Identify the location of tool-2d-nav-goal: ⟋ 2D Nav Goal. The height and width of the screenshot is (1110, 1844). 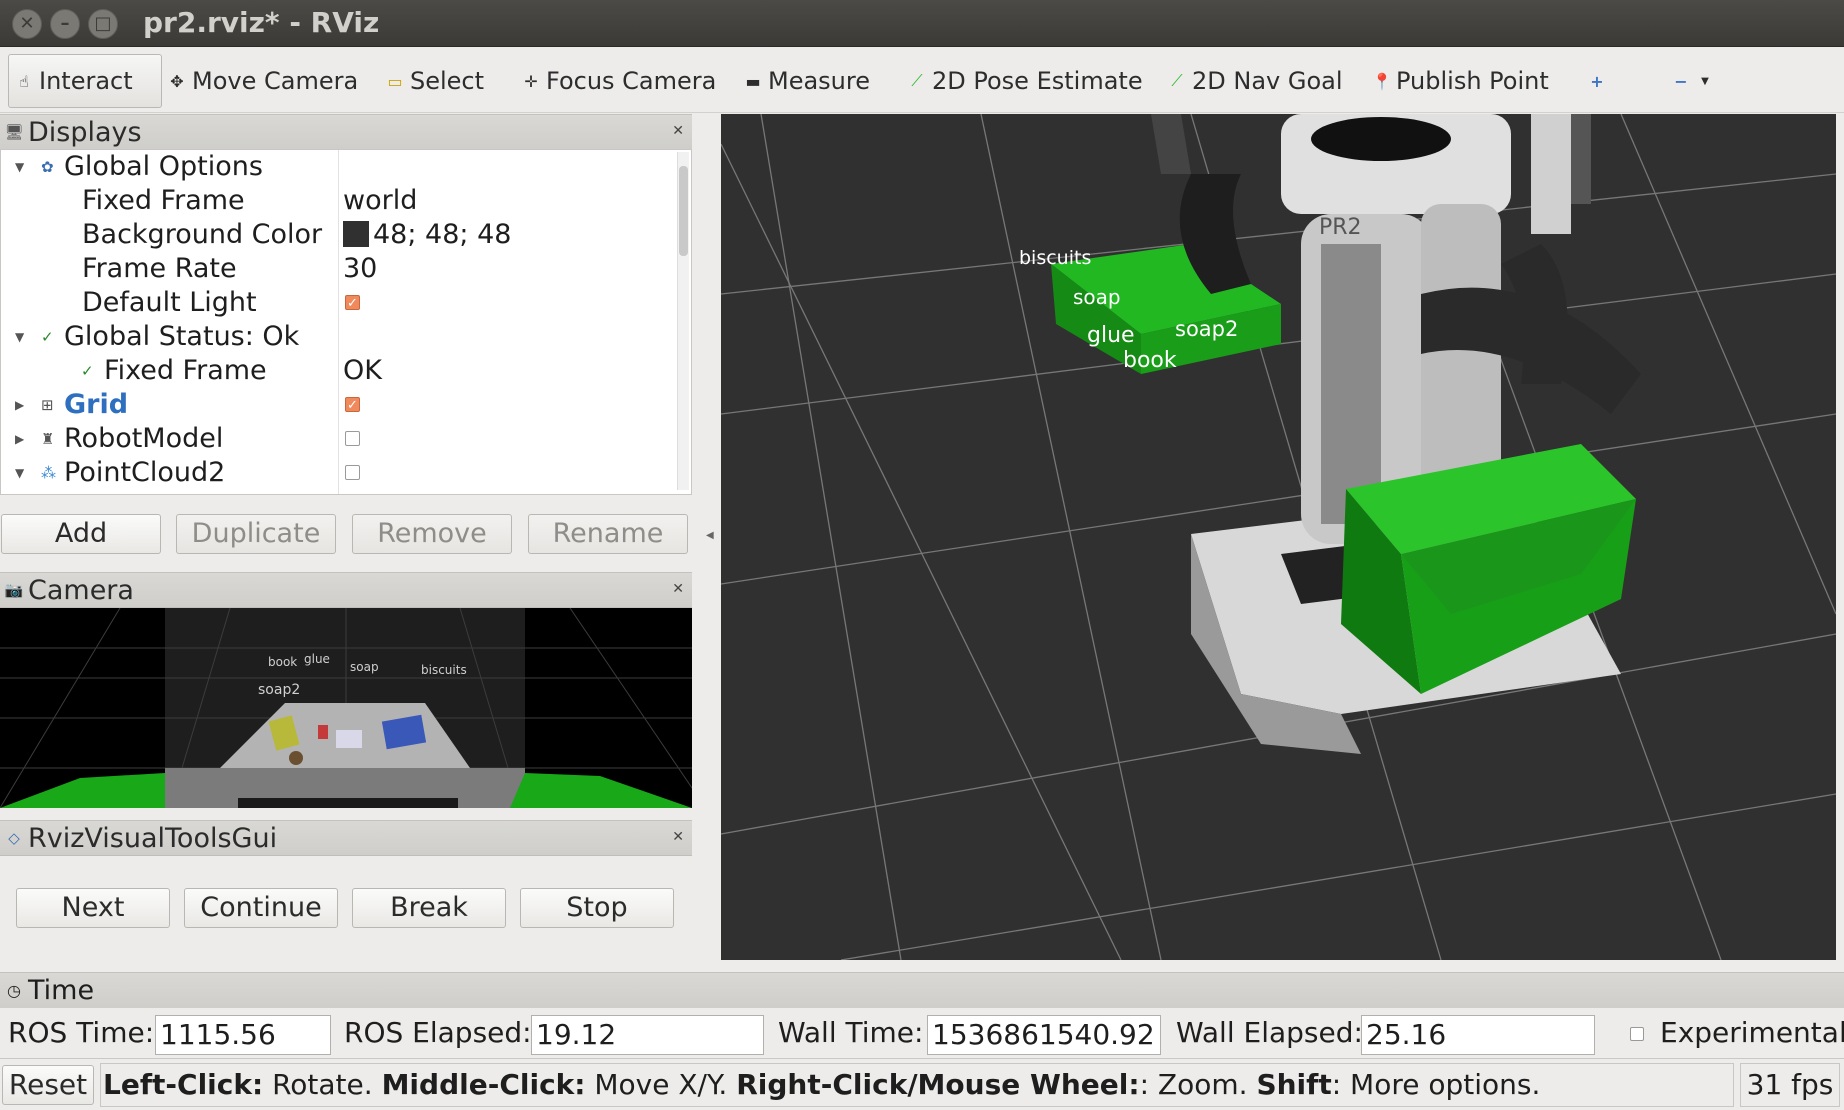
(1255, 81).